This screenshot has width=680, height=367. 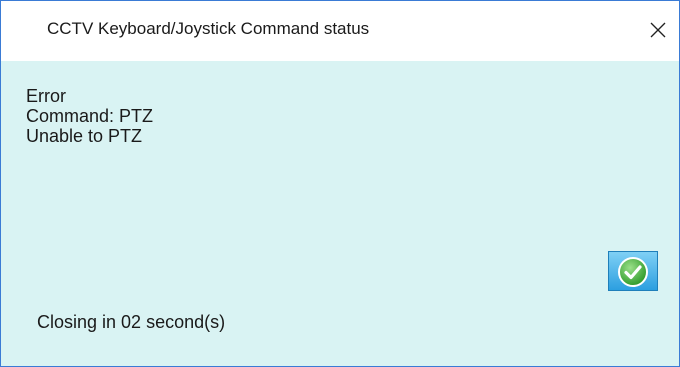 I want to click on ok-button, so click(x=633, y=271).